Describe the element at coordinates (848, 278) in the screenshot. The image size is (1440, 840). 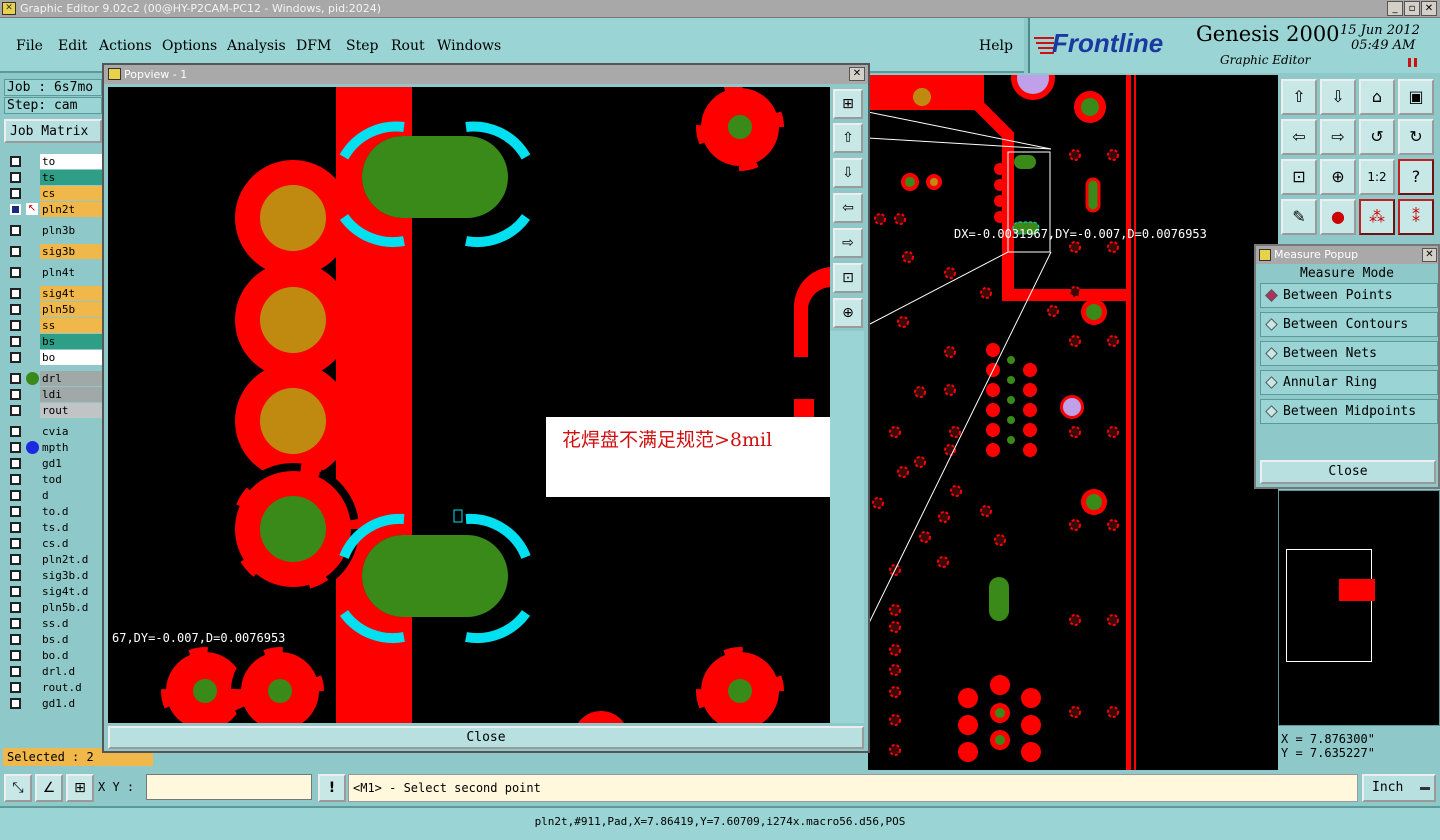
I see `popview-fit-icon: ⊡` at that location.